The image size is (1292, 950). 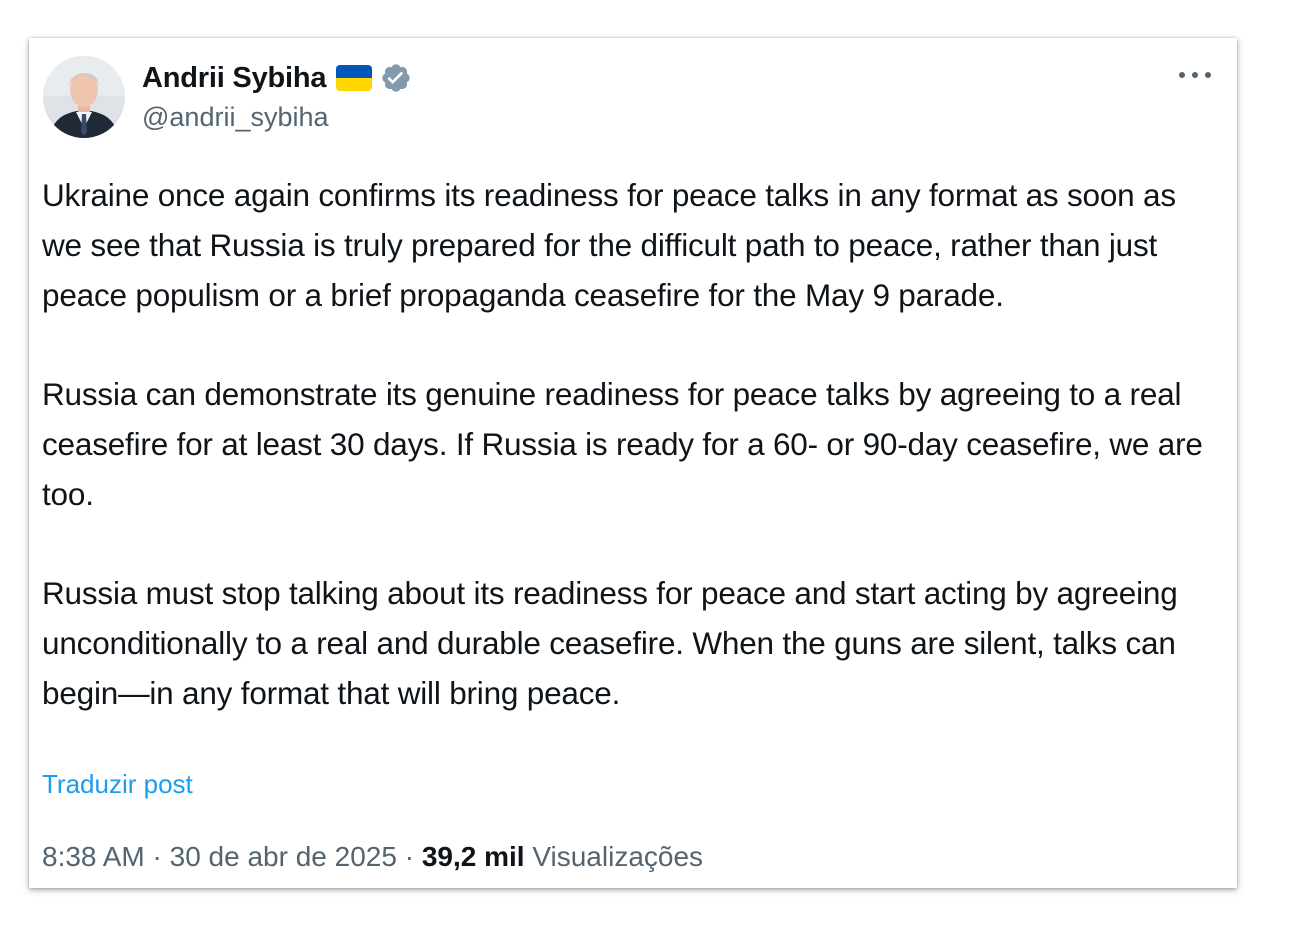 I want to click on author-handle: @andrii_sybiha, so click(x=235, y=117).